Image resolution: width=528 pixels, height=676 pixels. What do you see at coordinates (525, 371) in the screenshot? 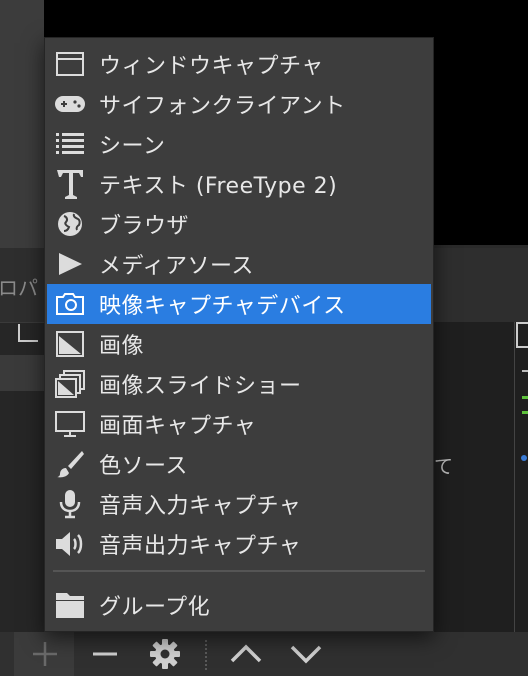
I see `scroll-indicator` at bounding box center [525, 371].